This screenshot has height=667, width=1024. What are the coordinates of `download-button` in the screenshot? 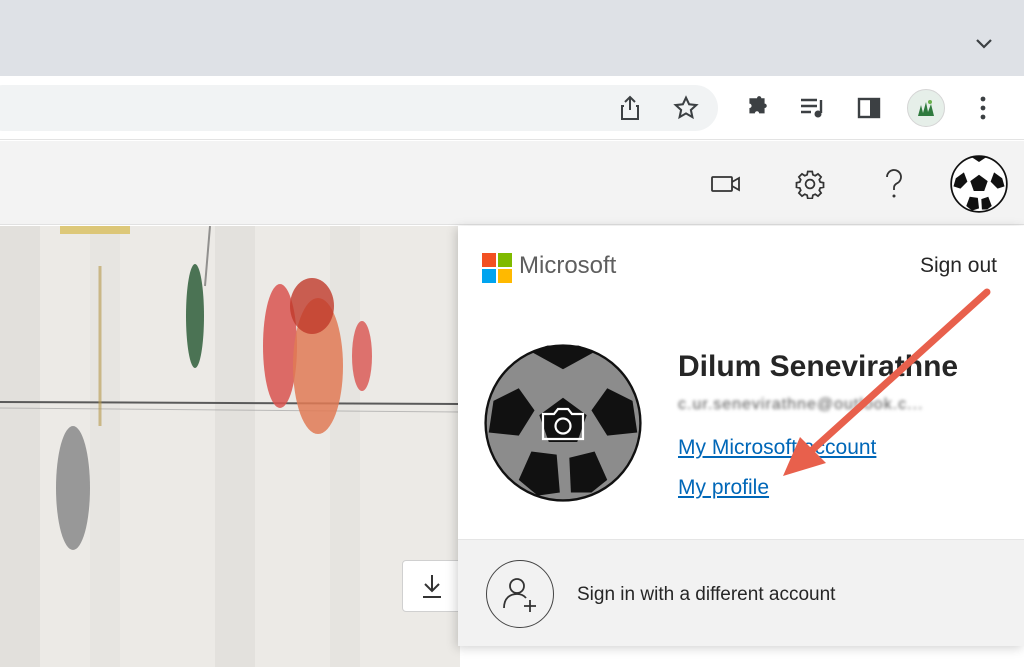 It's located at (432, 586).